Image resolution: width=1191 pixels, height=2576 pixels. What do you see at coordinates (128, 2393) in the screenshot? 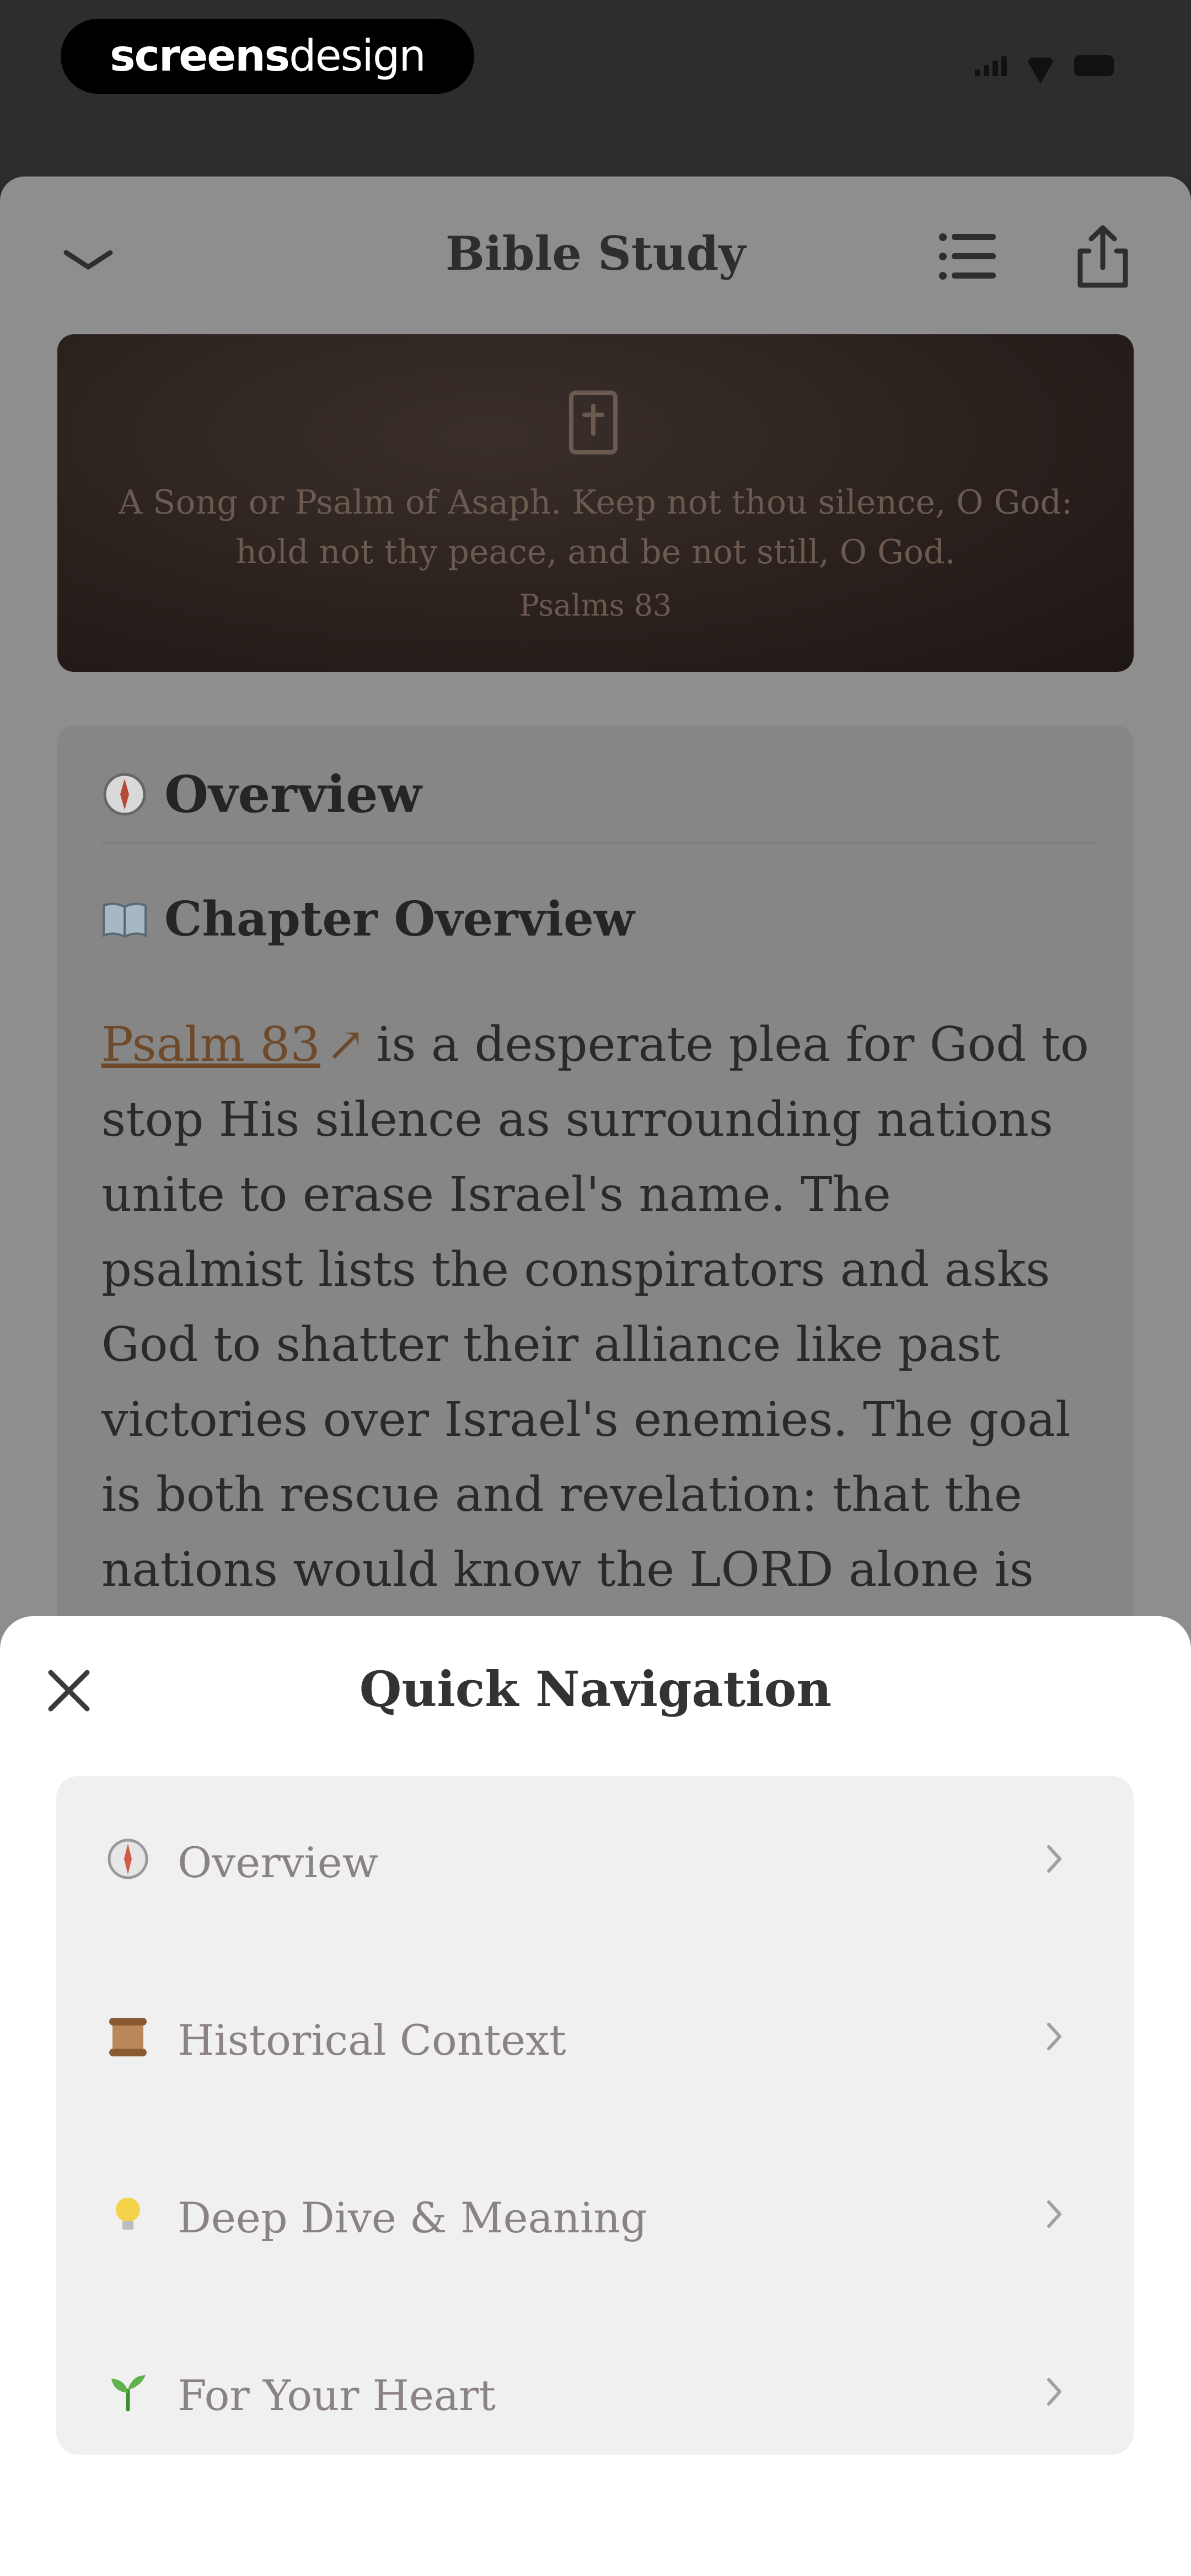
I see `seedling-icon` at bounding box center [128, 2393].